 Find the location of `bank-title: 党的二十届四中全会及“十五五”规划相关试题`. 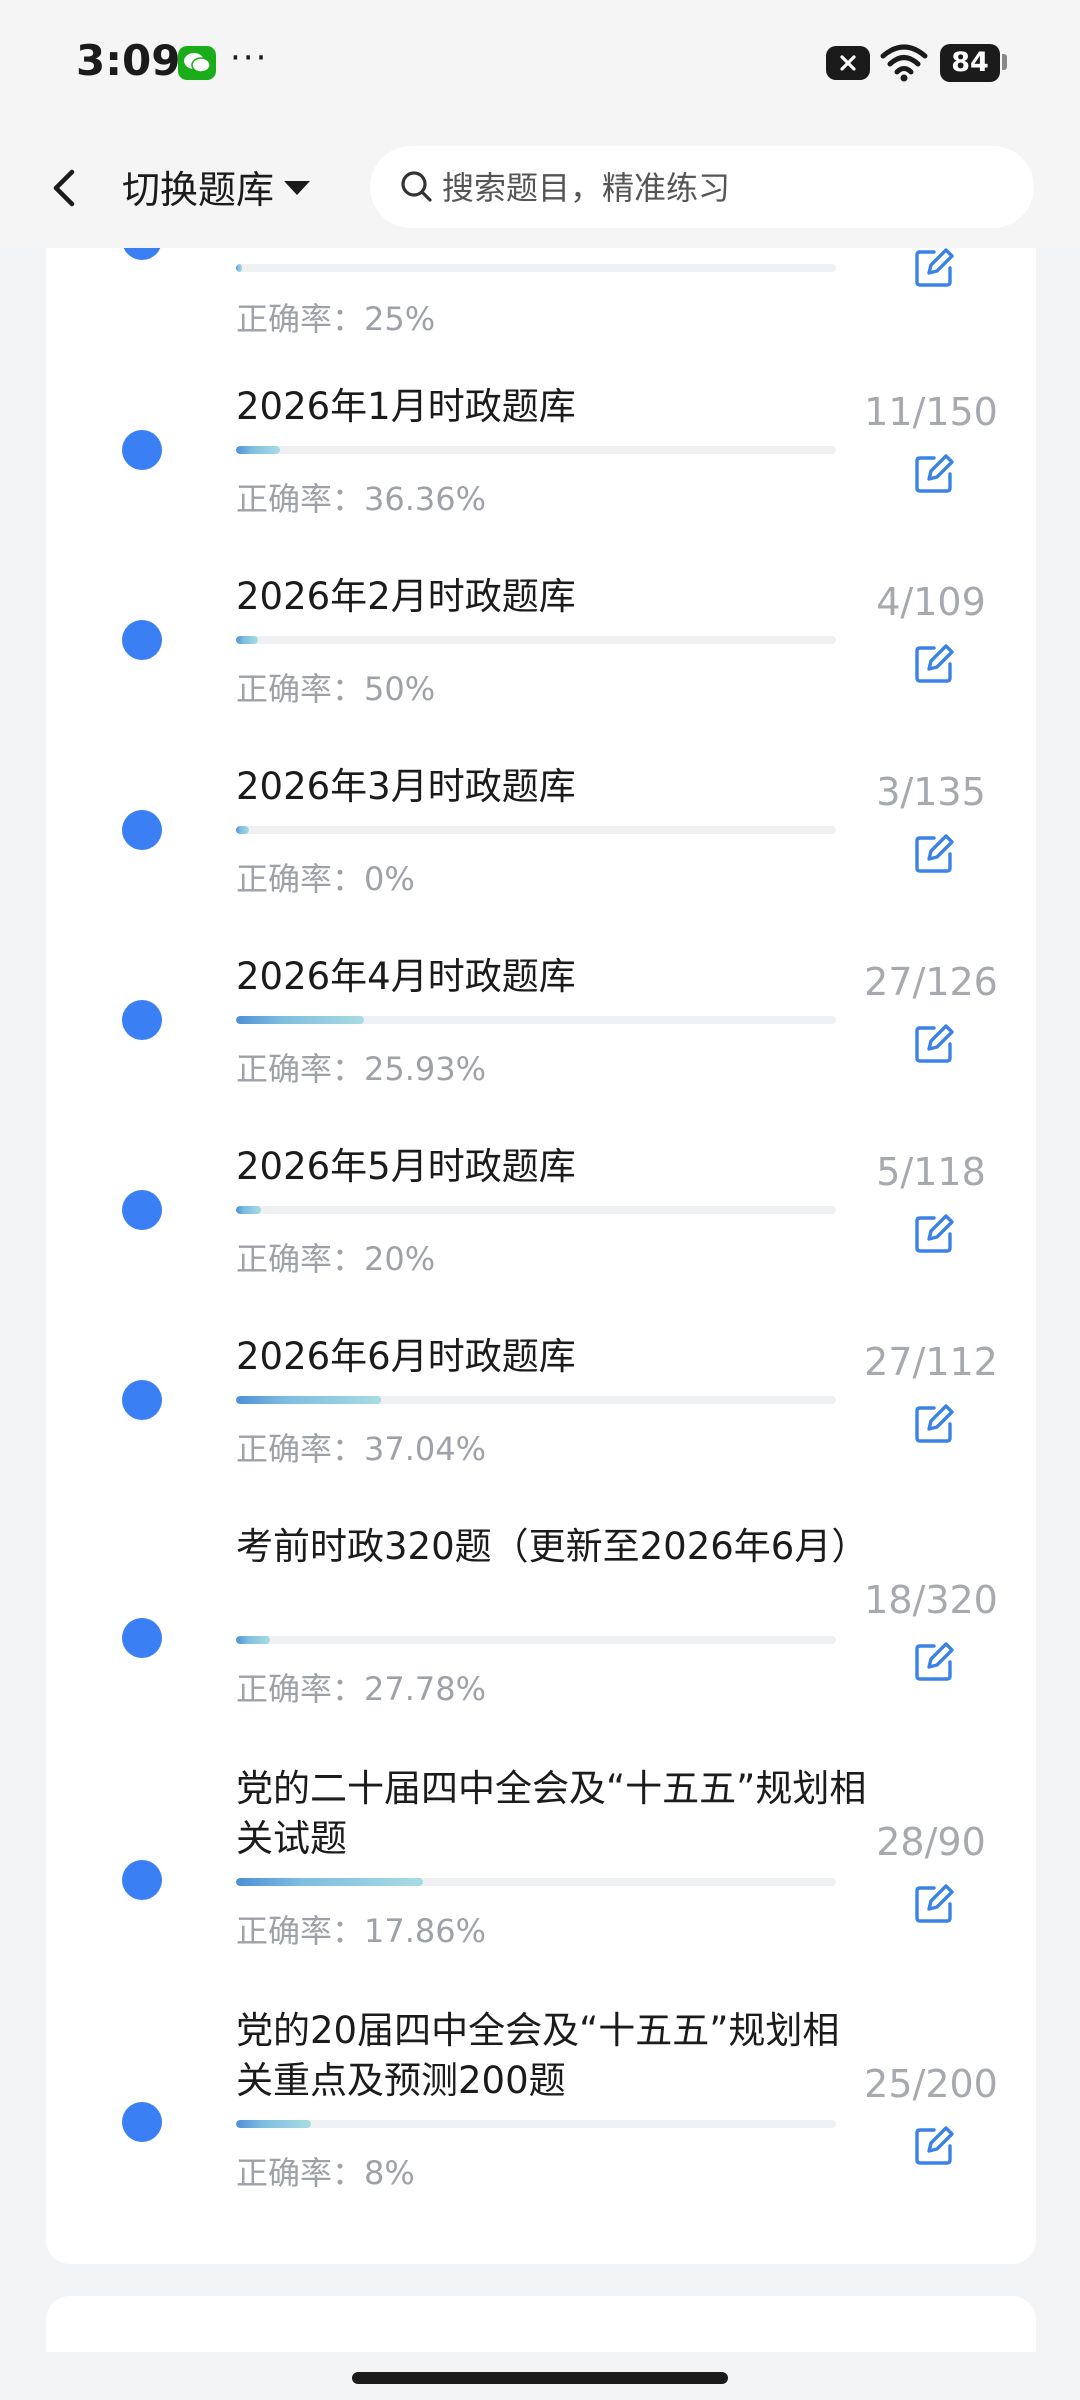

bank-title: 党的二十届四中全会及“十五五”规划相关试题 is located at coordinates (551, 1813).